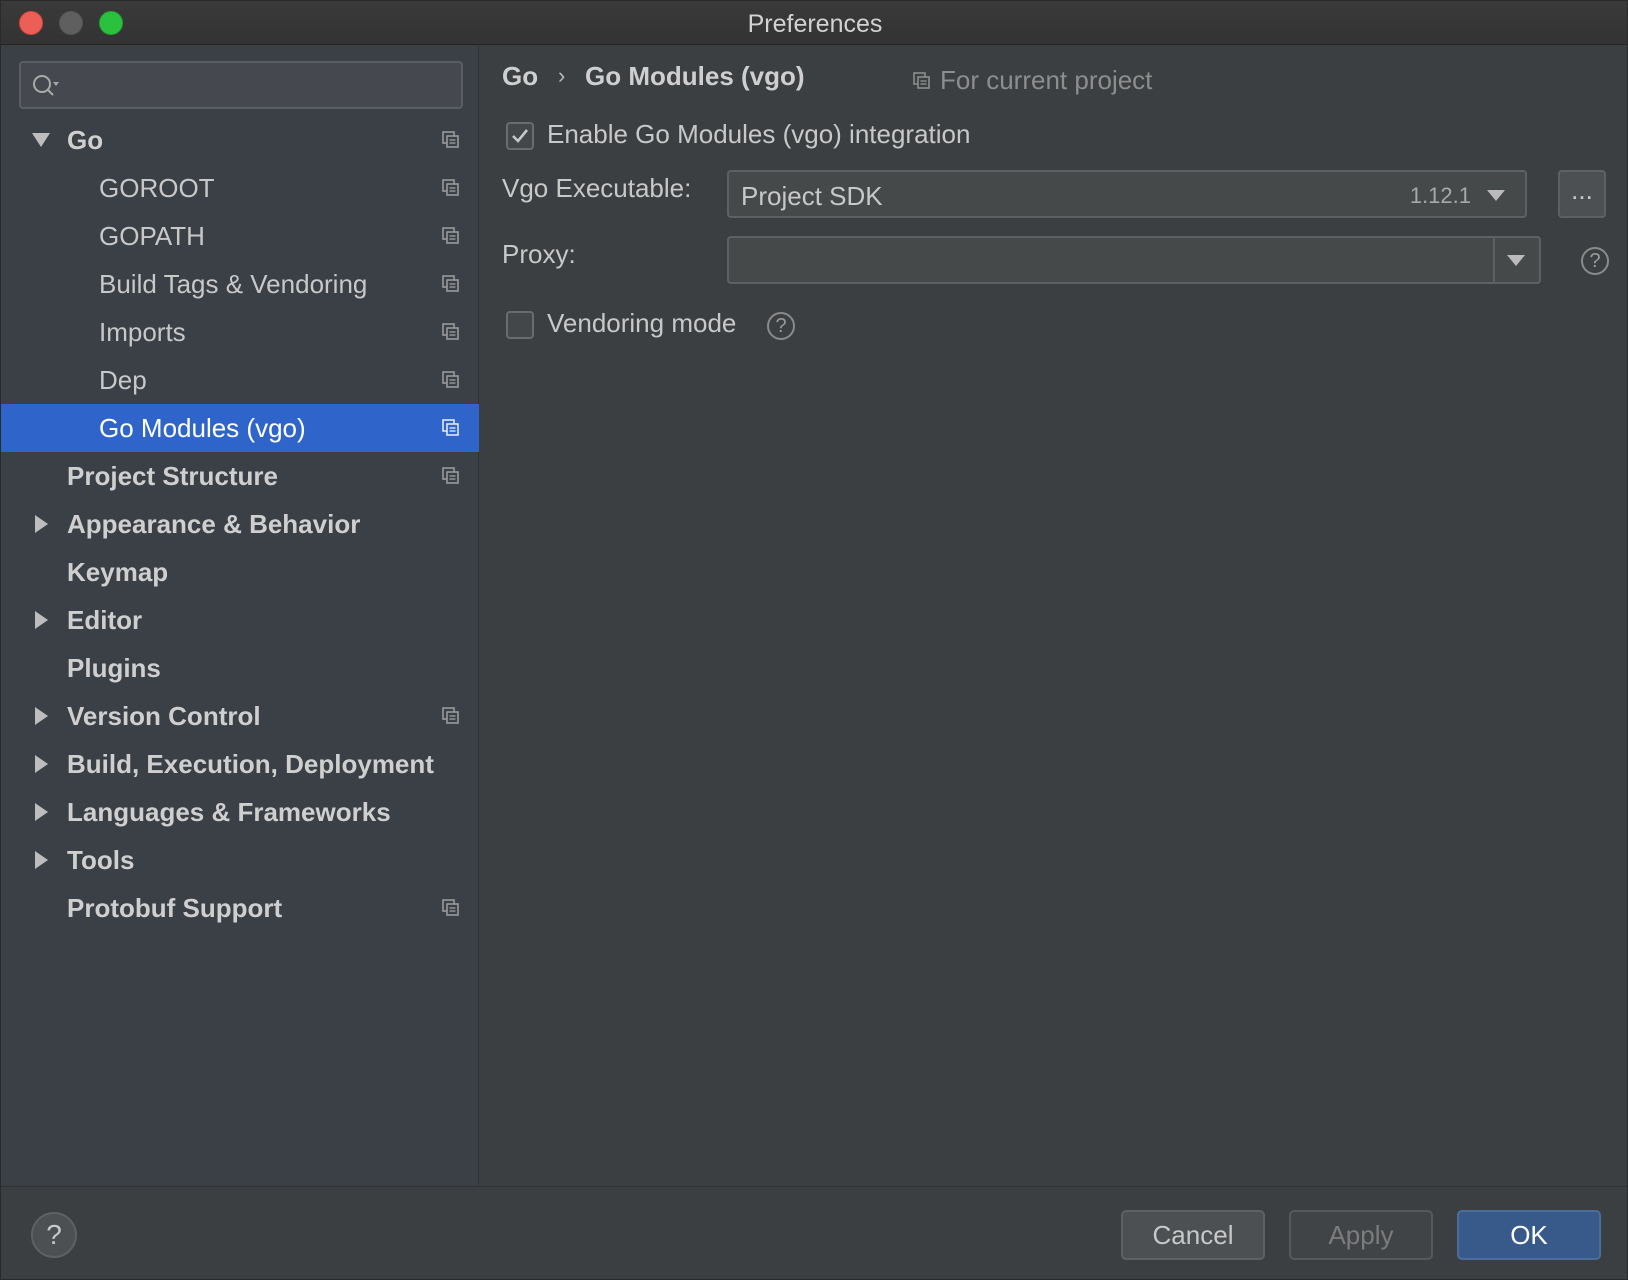 The width and height of the screenshot is (1628, 1280). Describe the element at coordinates (1361, 1235) in the screenshot. I see `apply-button: Apply` at that location.